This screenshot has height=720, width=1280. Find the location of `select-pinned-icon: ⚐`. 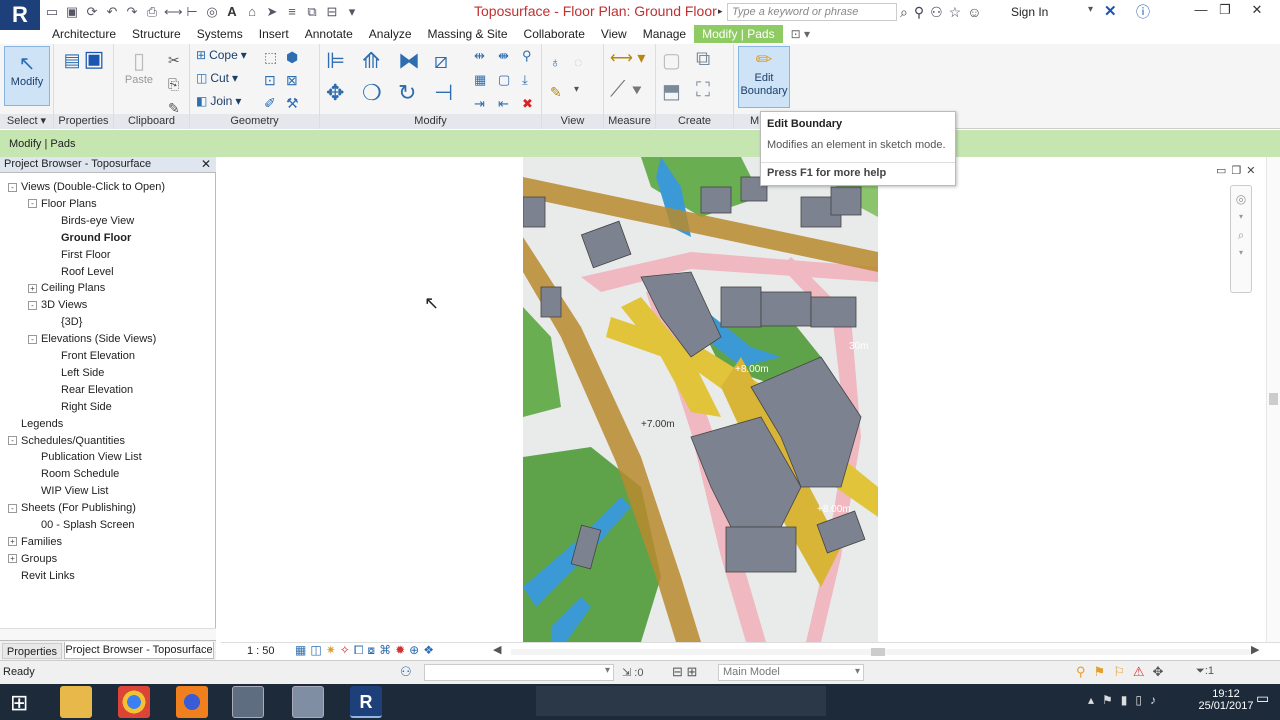

select-pinned-icon: ⚐ is located at coordinates (1119, 672).